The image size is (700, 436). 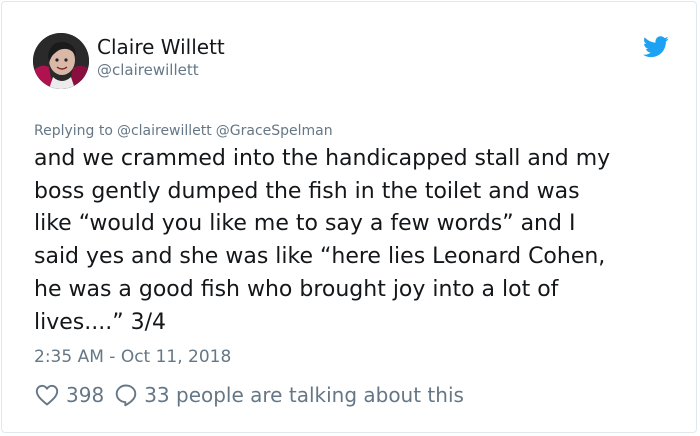 What do you see at coordinates (656, 47) in the screenshot?
I see `twitter-bird-icon` at bounding box center [656, 47].